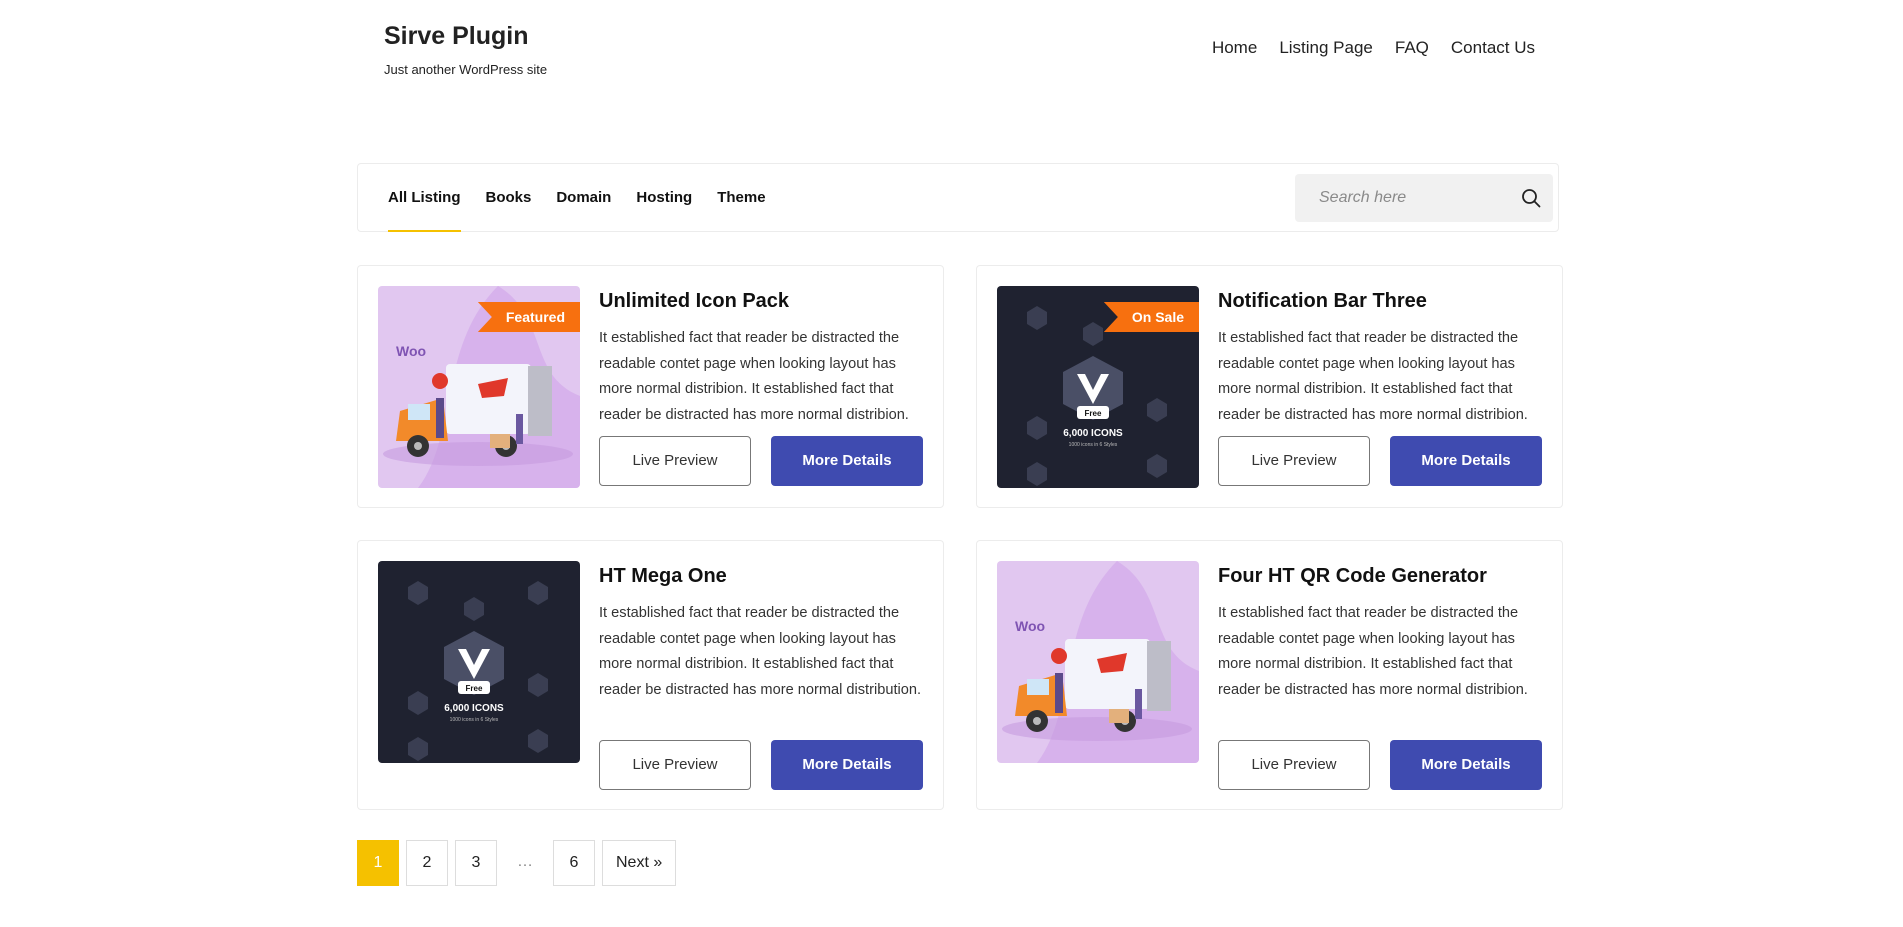 Image resolution: width=1903 pixels, height=927 pixels. What do you see at coordinates (1493, 48) in the screenshot?
I see `nav-contact-us: Contact Us` at bounding box center [1493, 48].